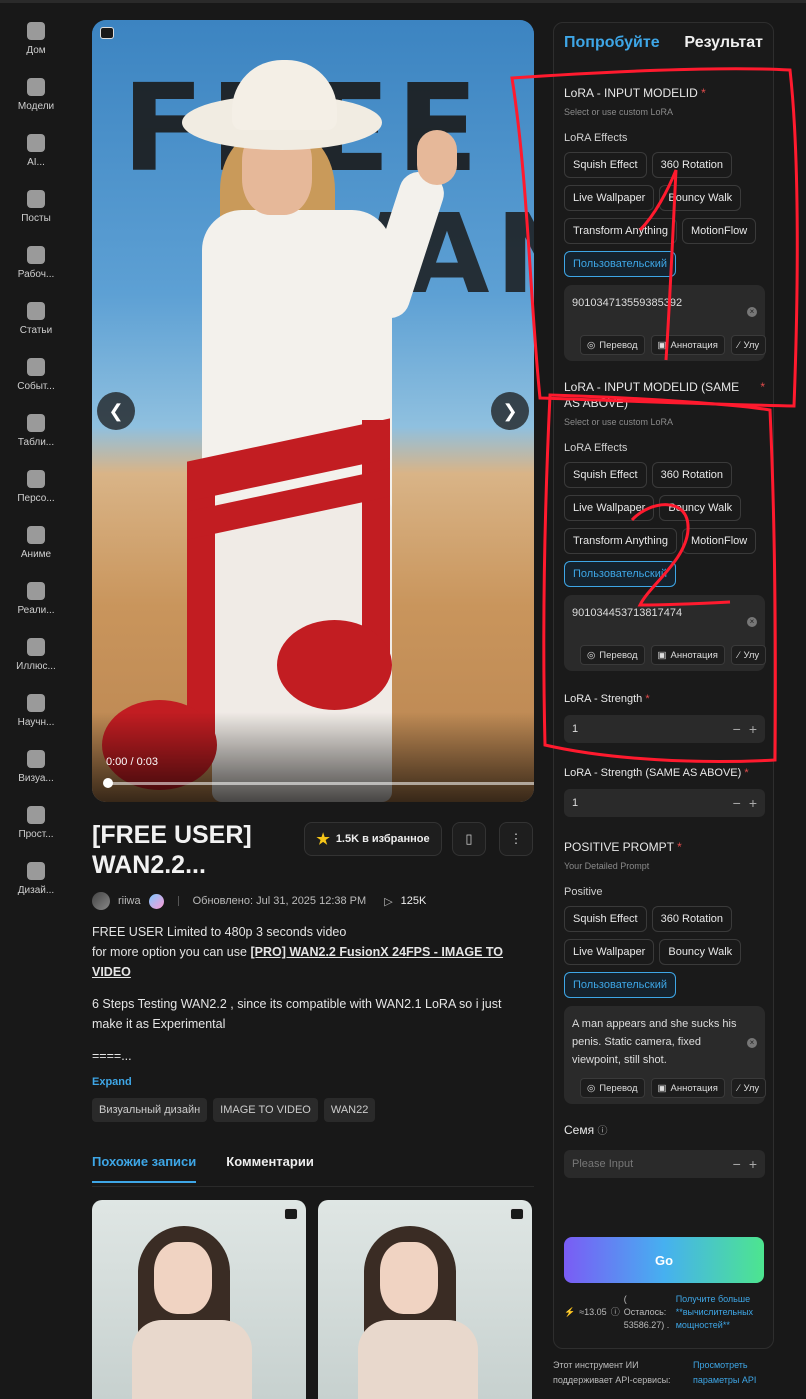 This screenshot has width=806, height=1399. What do you see at coordinates (602, 1131) in the screenshot?
I see `help-icon: ⓘ` at bounding box center [602, 1131].